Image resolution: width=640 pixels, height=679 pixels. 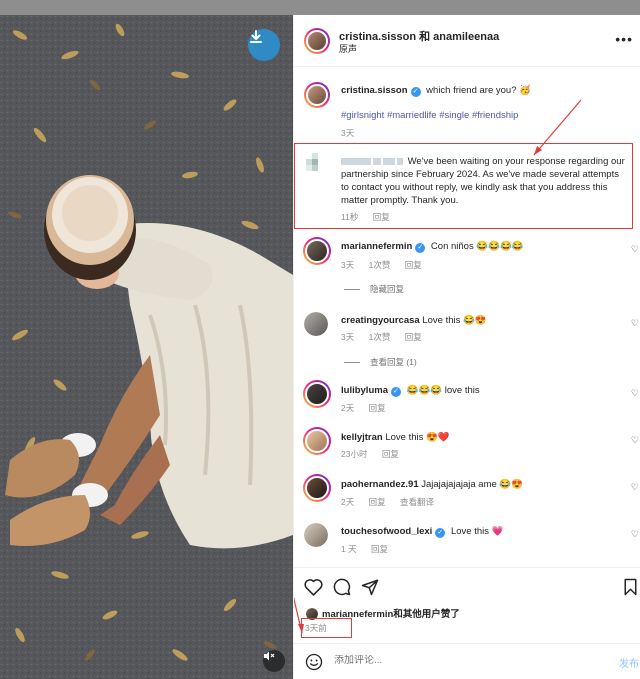 I want to click on toggle-replies: 隐藏回复, so click(x=374, y=289).